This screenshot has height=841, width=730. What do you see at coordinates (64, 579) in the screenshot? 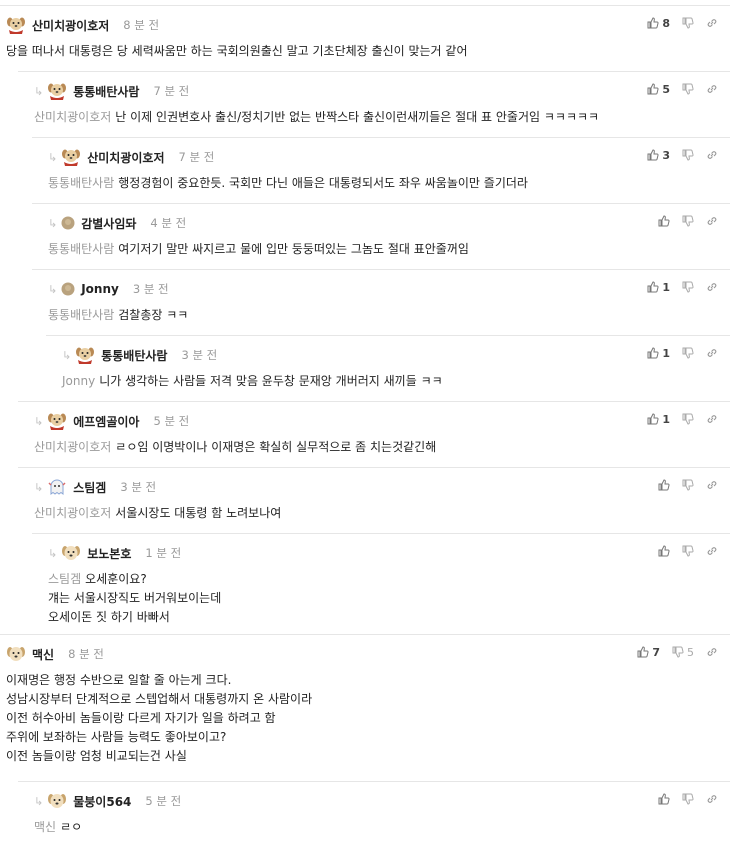
I see `reply-mention: 스팀겜` at bounding box center [64, 579].